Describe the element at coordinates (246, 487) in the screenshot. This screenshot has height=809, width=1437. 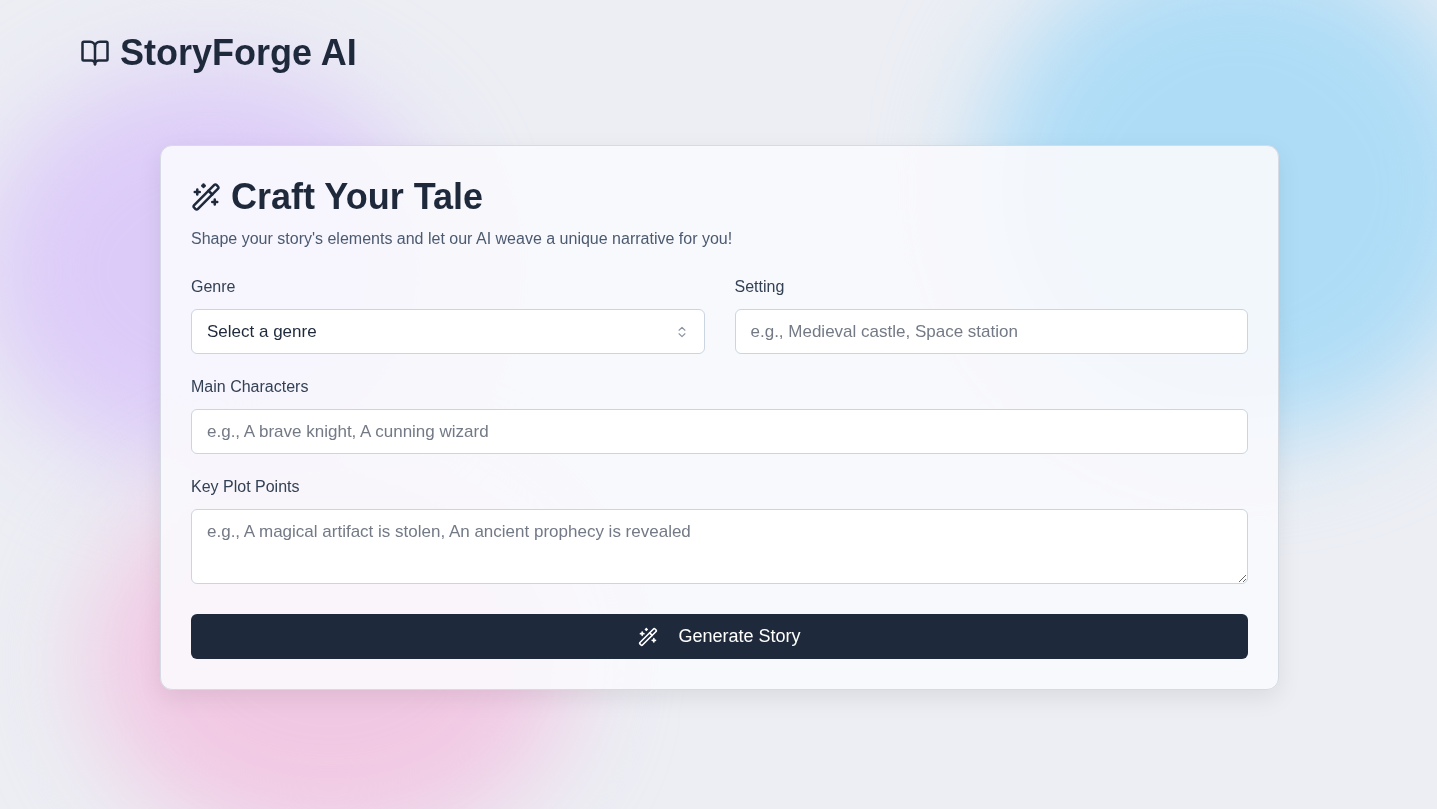
I see `field-label: Key Plot Points` at that location.